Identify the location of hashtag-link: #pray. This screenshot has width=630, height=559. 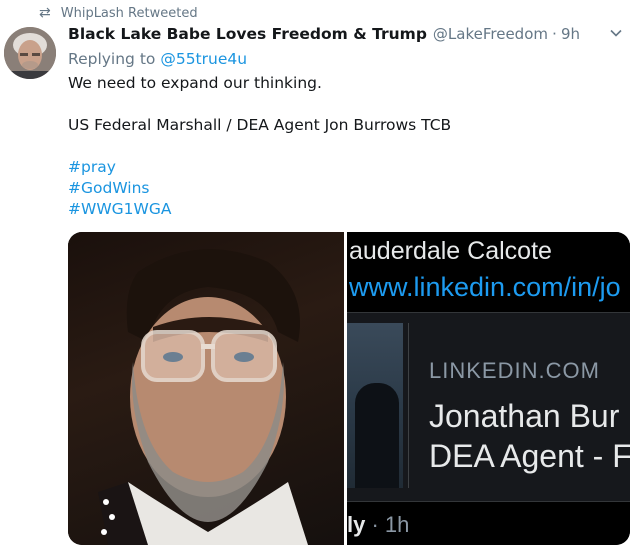
(338, 167).